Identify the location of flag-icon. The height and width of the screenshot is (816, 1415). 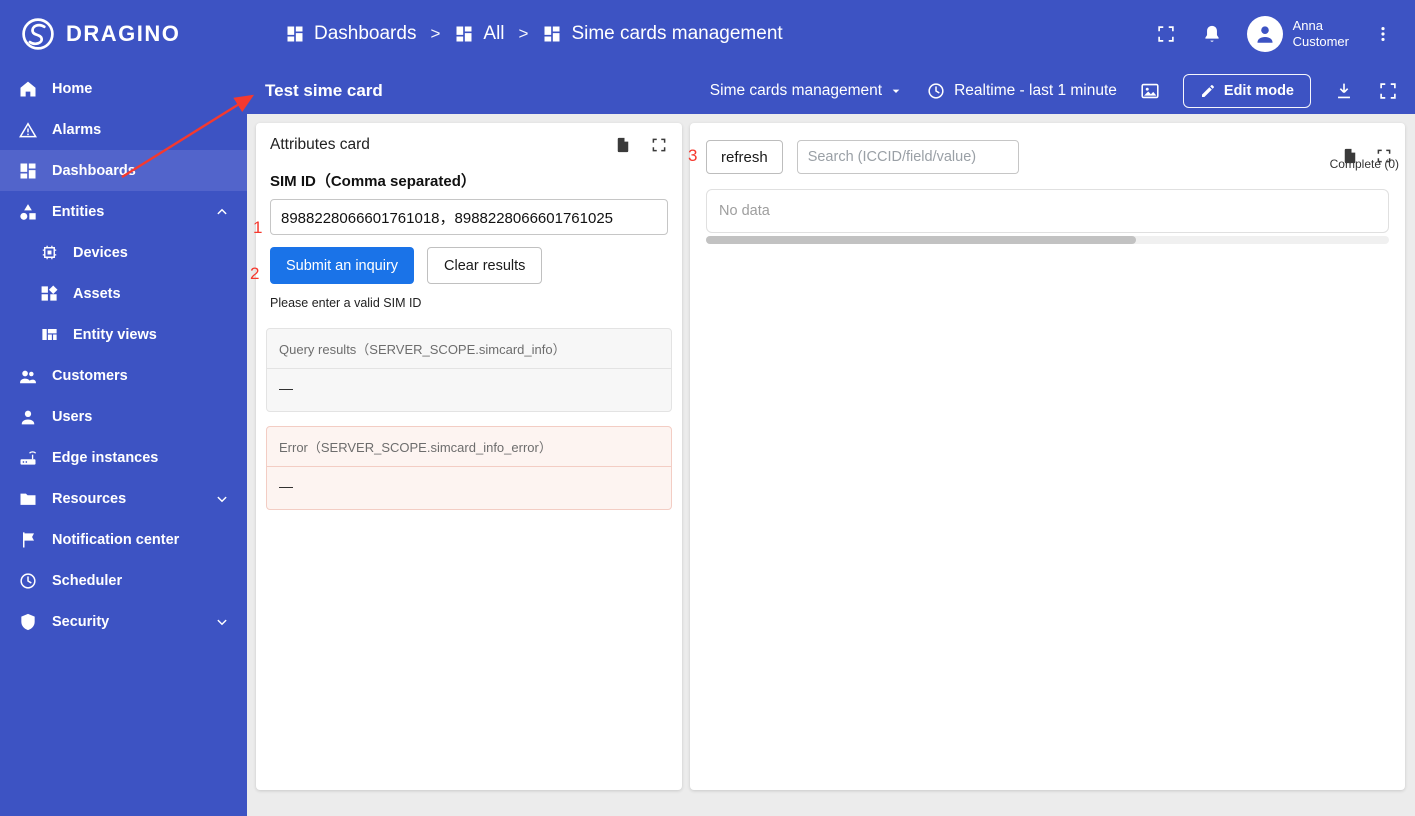
(28, 539).